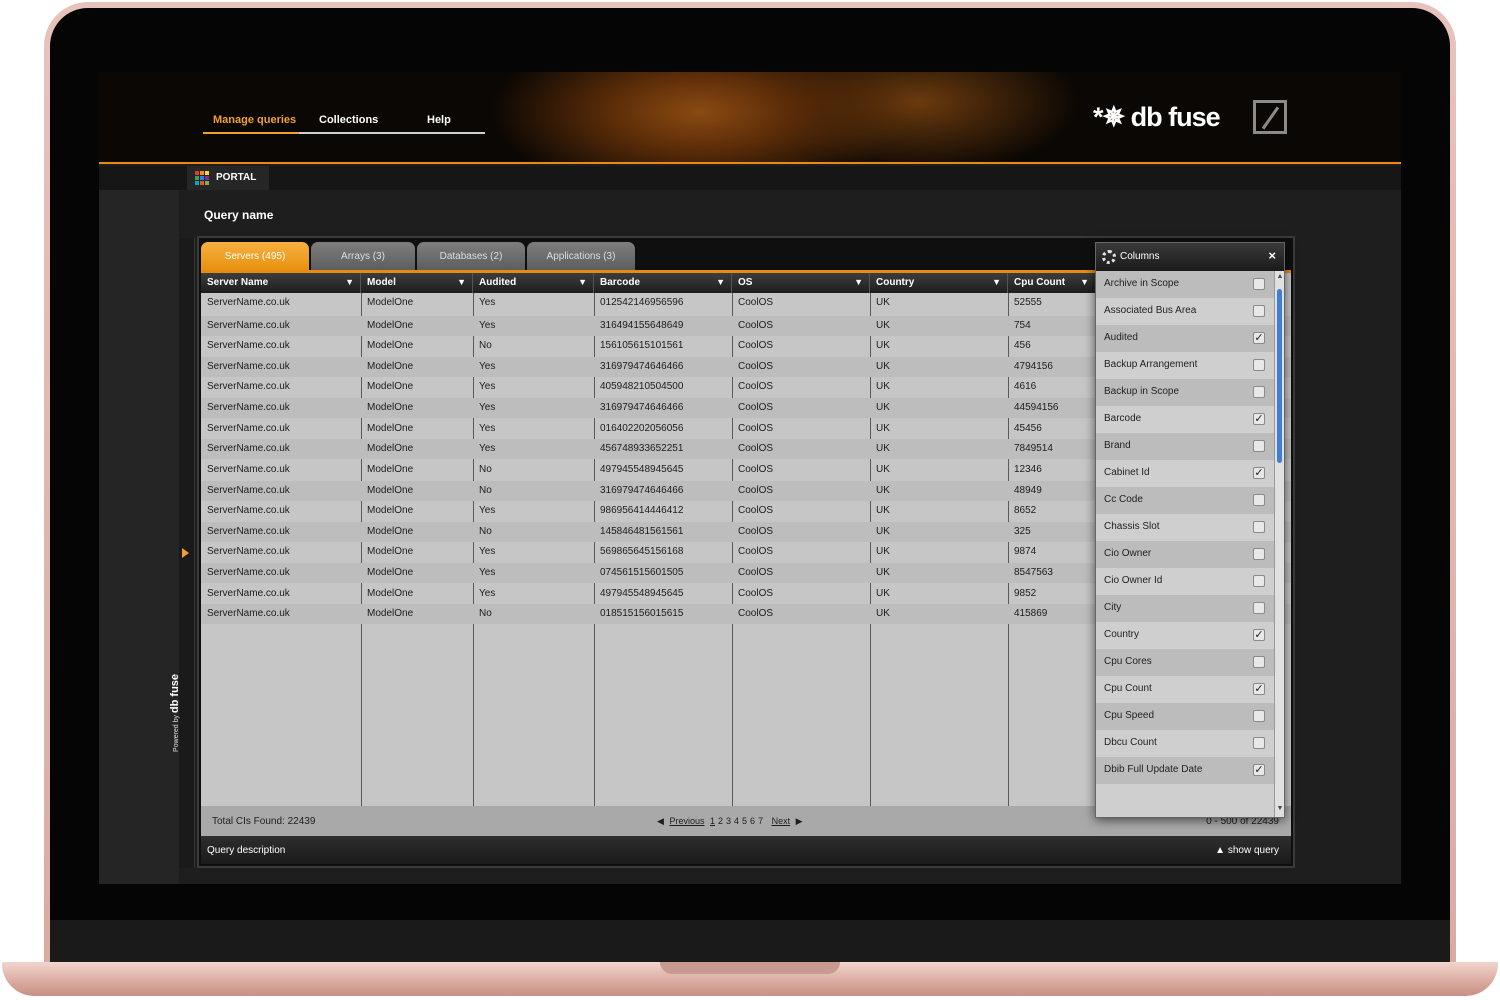  Describe the element at coordinates (281, 283) in the screenshot. I see `column-header-server-name: Server Name ▼` at that location.